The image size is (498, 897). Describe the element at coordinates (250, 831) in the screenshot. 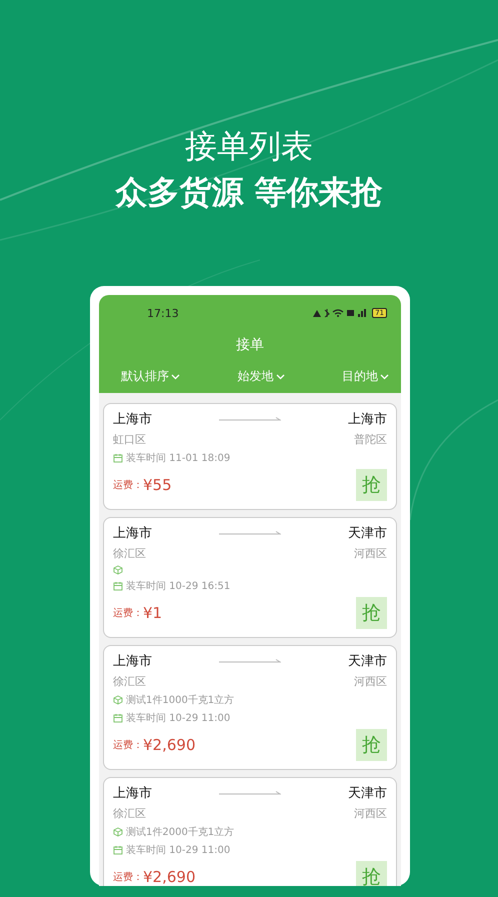

I see `order-card: 上海市 天津市 徐汇区 河西区 测试1件2000千克1立方 装车时间 10-29 11:00 运费：¥2,690 抢` at that location.